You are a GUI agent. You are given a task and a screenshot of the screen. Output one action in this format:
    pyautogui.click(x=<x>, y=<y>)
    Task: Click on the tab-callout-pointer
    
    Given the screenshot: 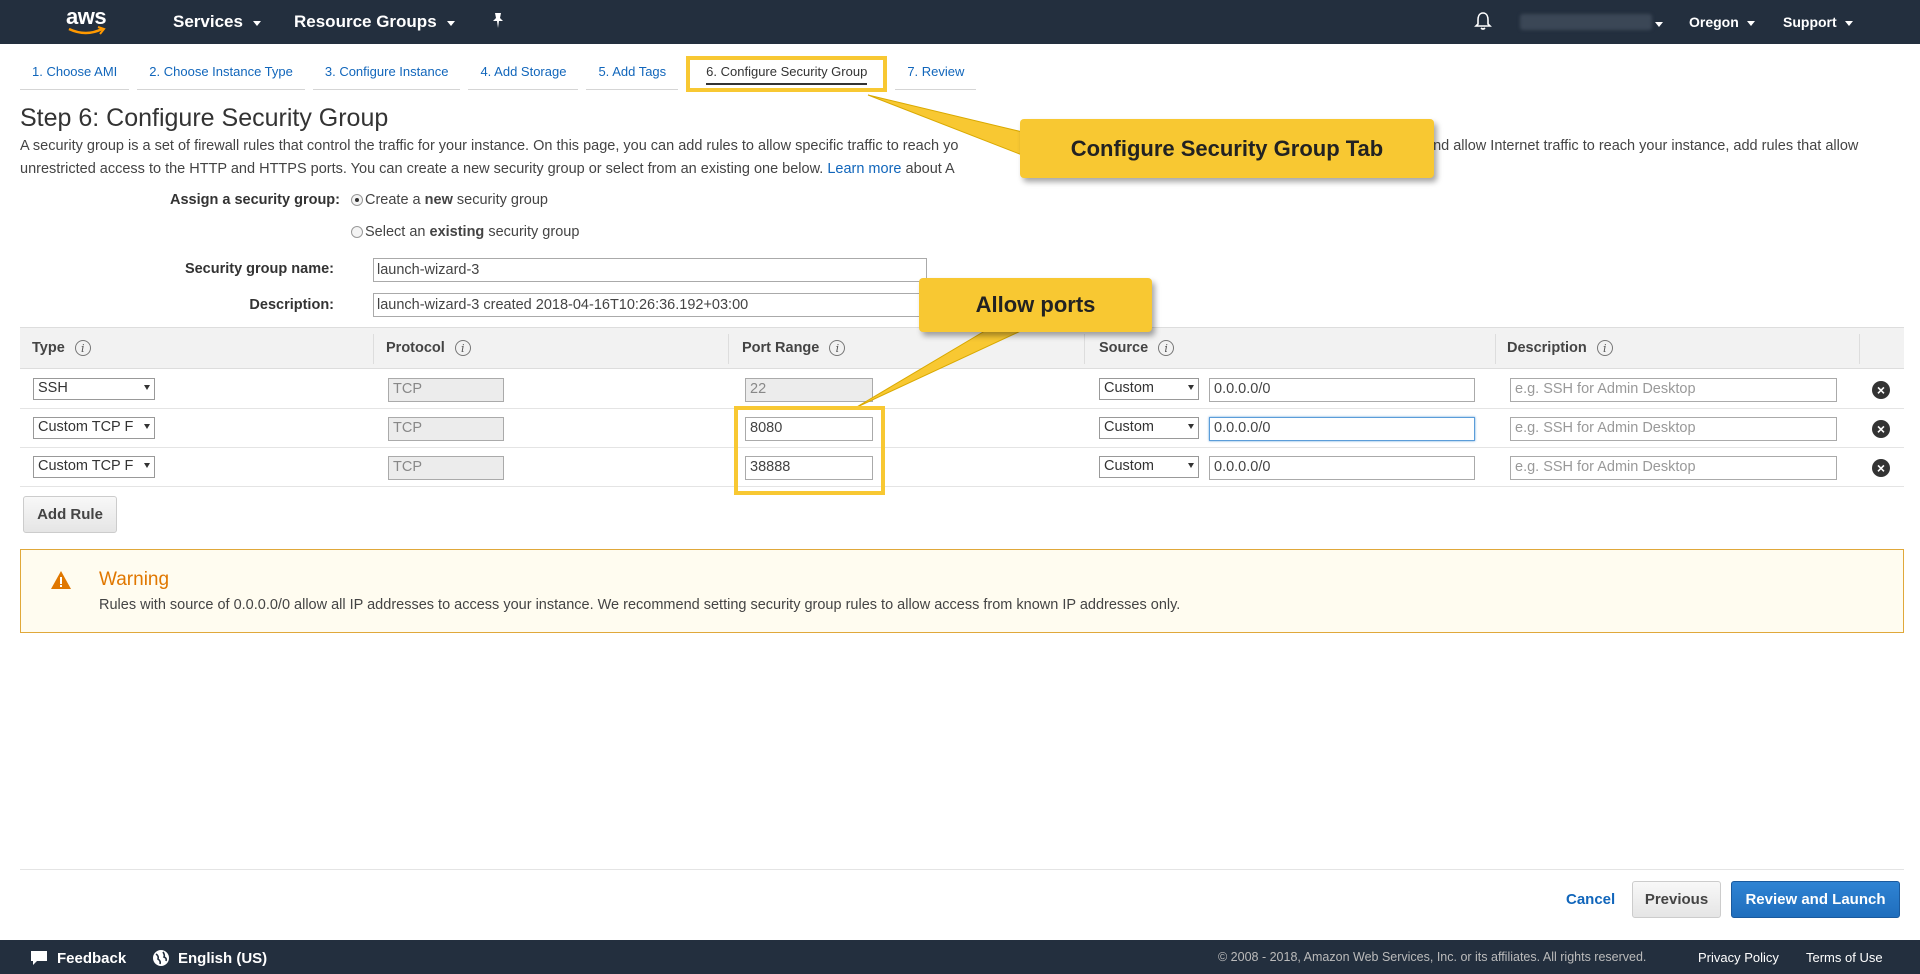 What is the action you would take?
    pyautogui.click(x=951, y=127)
    